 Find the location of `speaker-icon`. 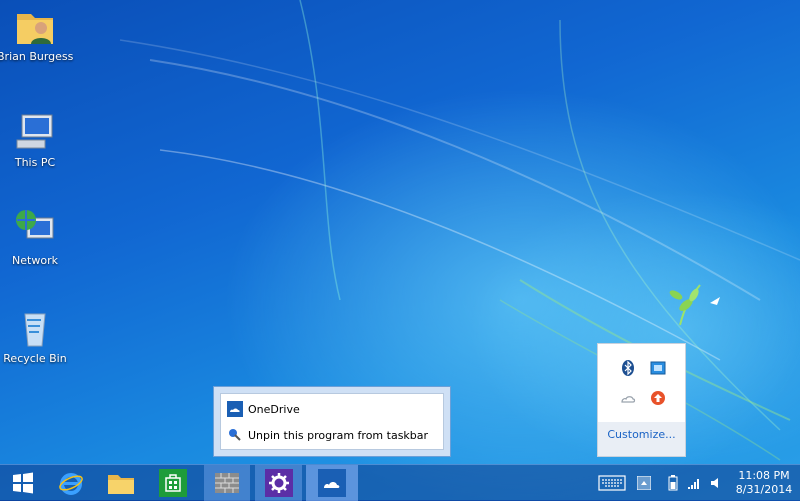

speaker-icon is located at coordinates (714, 483).